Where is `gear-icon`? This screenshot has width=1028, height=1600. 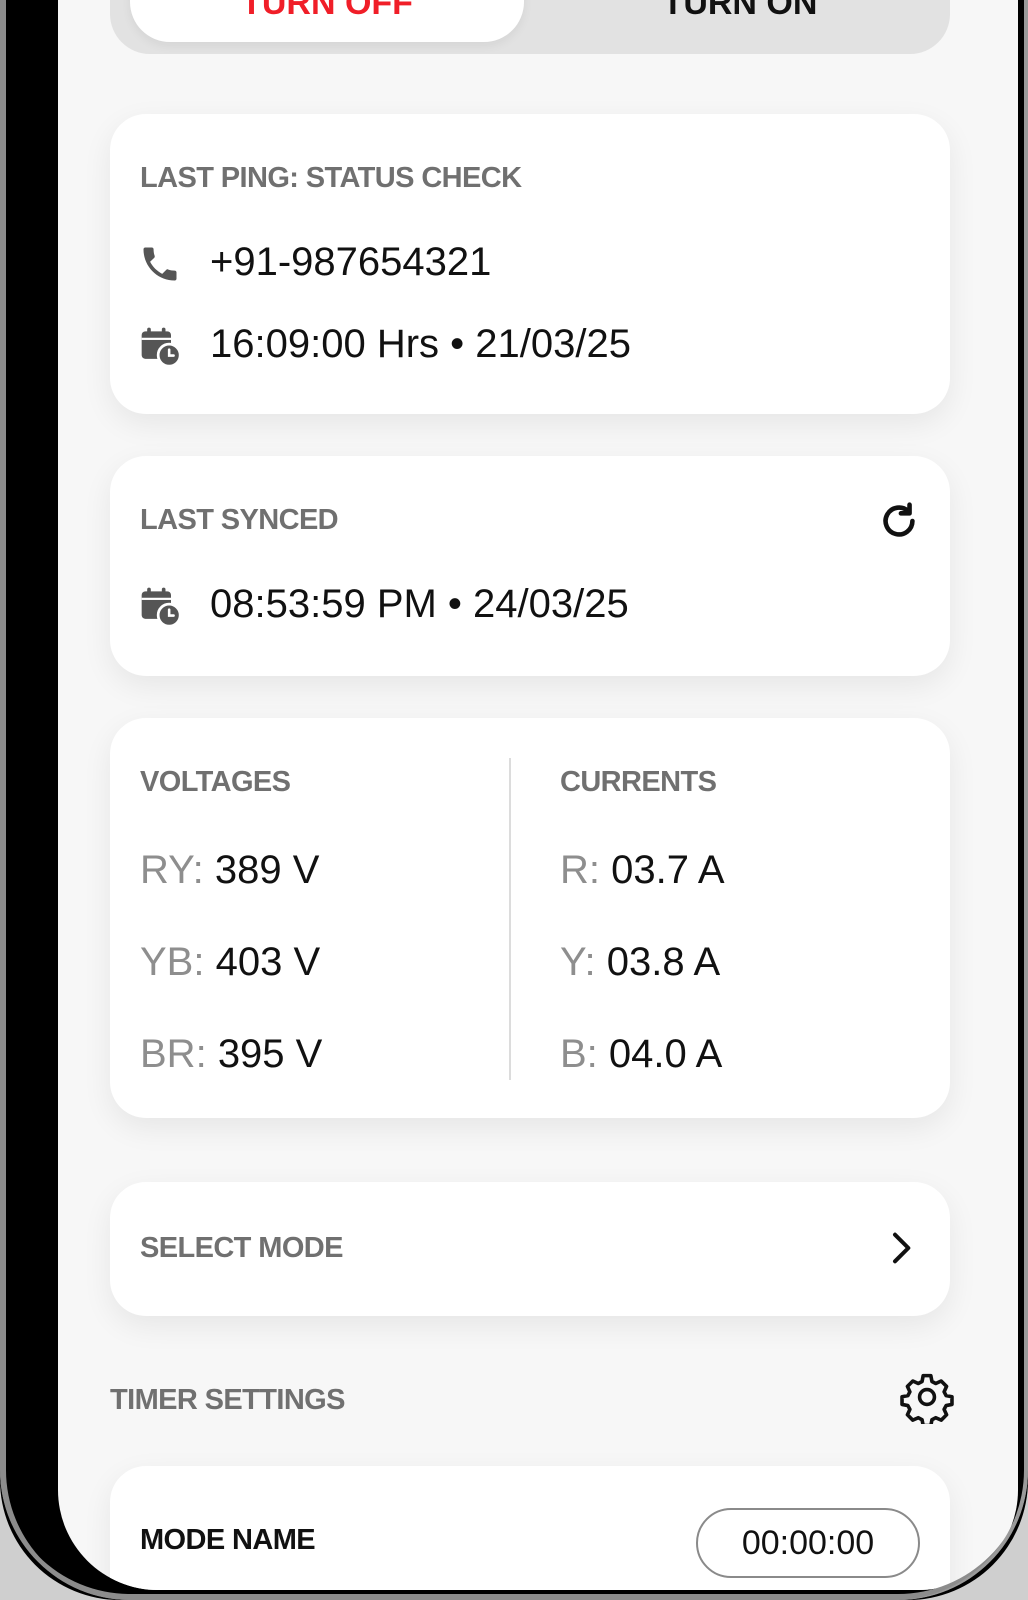 gear-icon is located at coordinates (927, 1397).